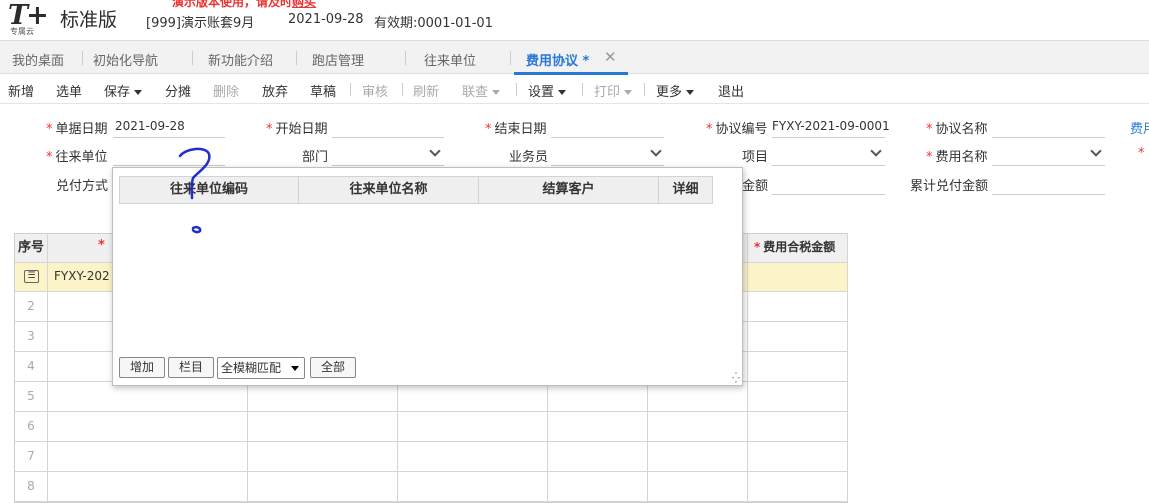 This screenshot has height=503, width=1149. What do you see at coordinates (529, 157) in the screenshot?
I see `salesperson-label: 业务员` at bounding box center [529, 157].